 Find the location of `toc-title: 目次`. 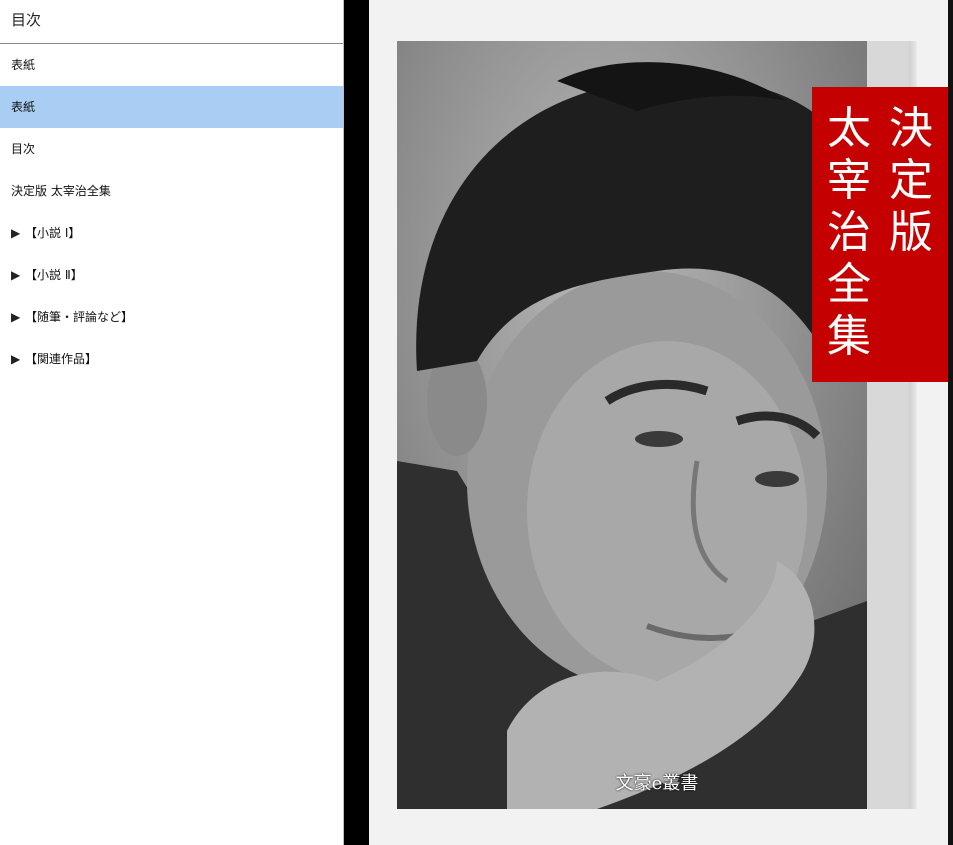

toc-title: 目次 is located at coordinates (171, 22).